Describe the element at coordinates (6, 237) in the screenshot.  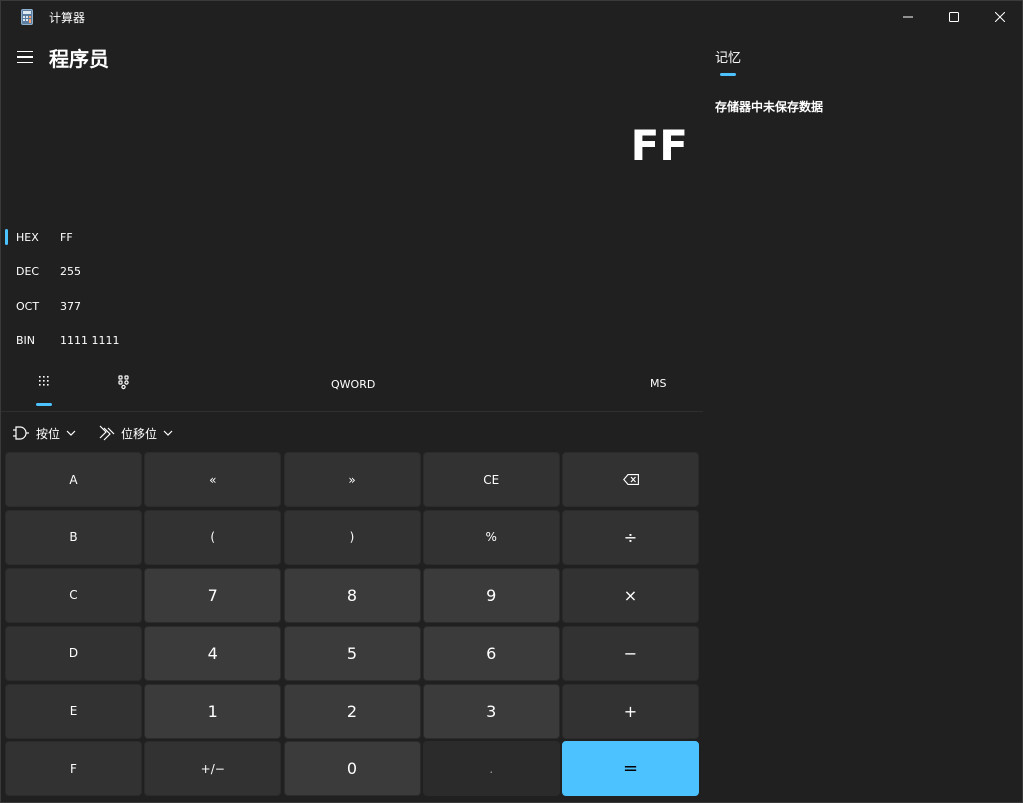
I see `selected-indicator` at that location.